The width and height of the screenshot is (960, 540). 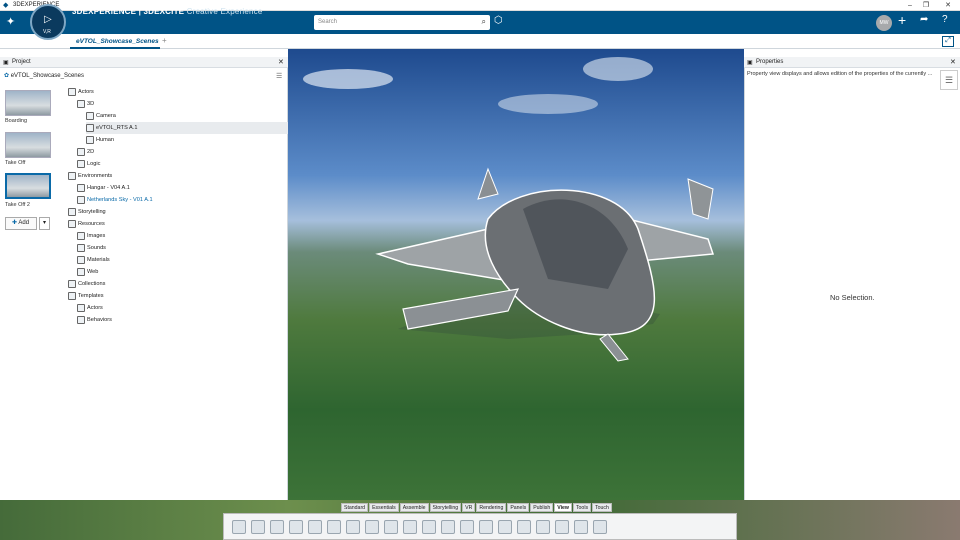 I want to click on avatar: MW, so click(x=884, y=23).